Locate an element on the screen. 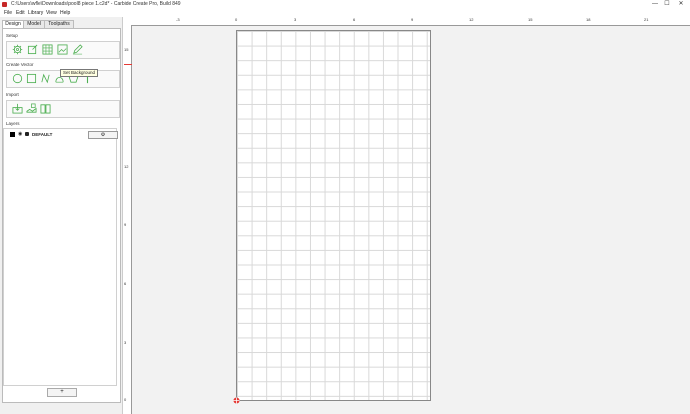 The height and width of the screenshot is (414, 690). layer-name: DEFAULT is located at coordinates (42, 134).